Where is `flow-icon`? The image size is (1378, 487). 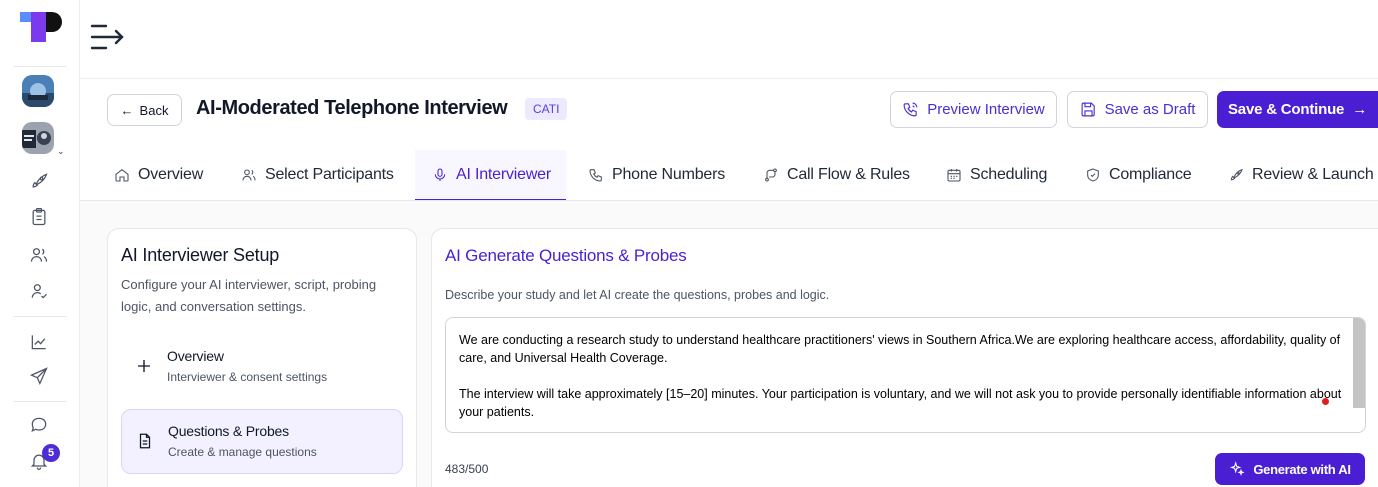 flow-icon is located at coordinates (771, 175).